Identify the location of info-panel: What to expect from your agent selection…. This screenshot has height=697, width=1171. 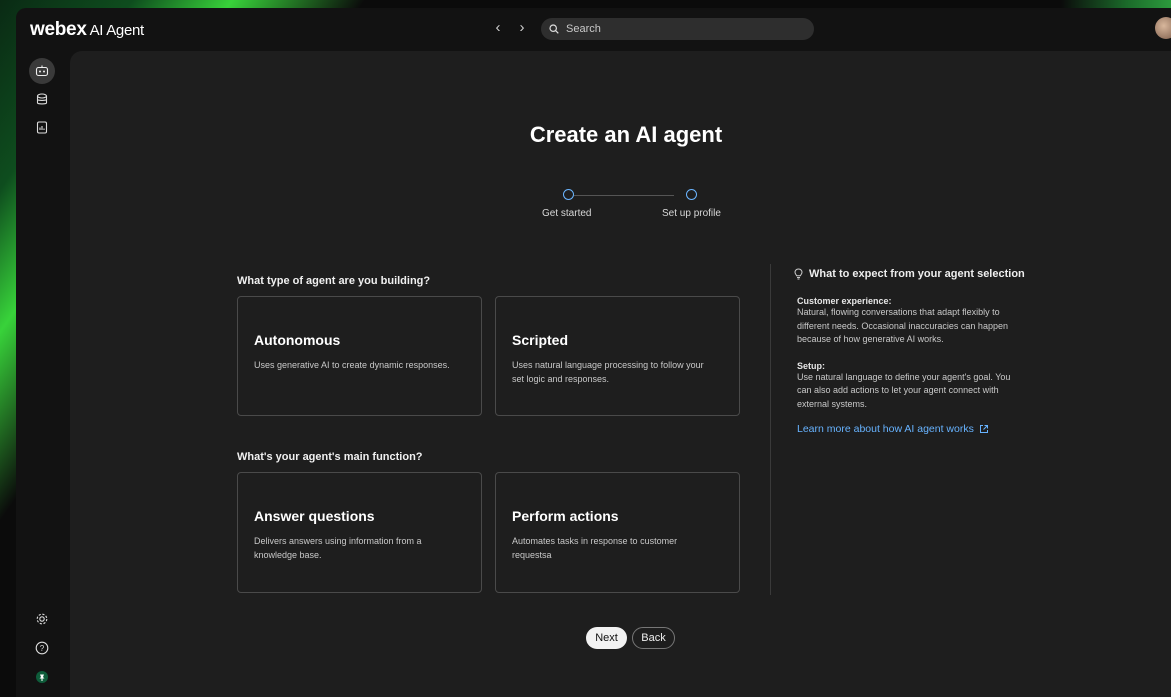
(914, 351).